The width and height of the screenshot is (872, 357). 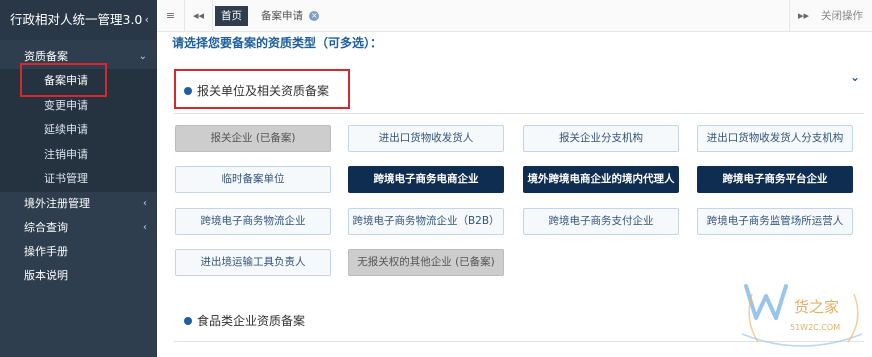 I want to click on option-overseas-agent: 境外跨境电商企业的境内代理人, so click(x=601, y=179).